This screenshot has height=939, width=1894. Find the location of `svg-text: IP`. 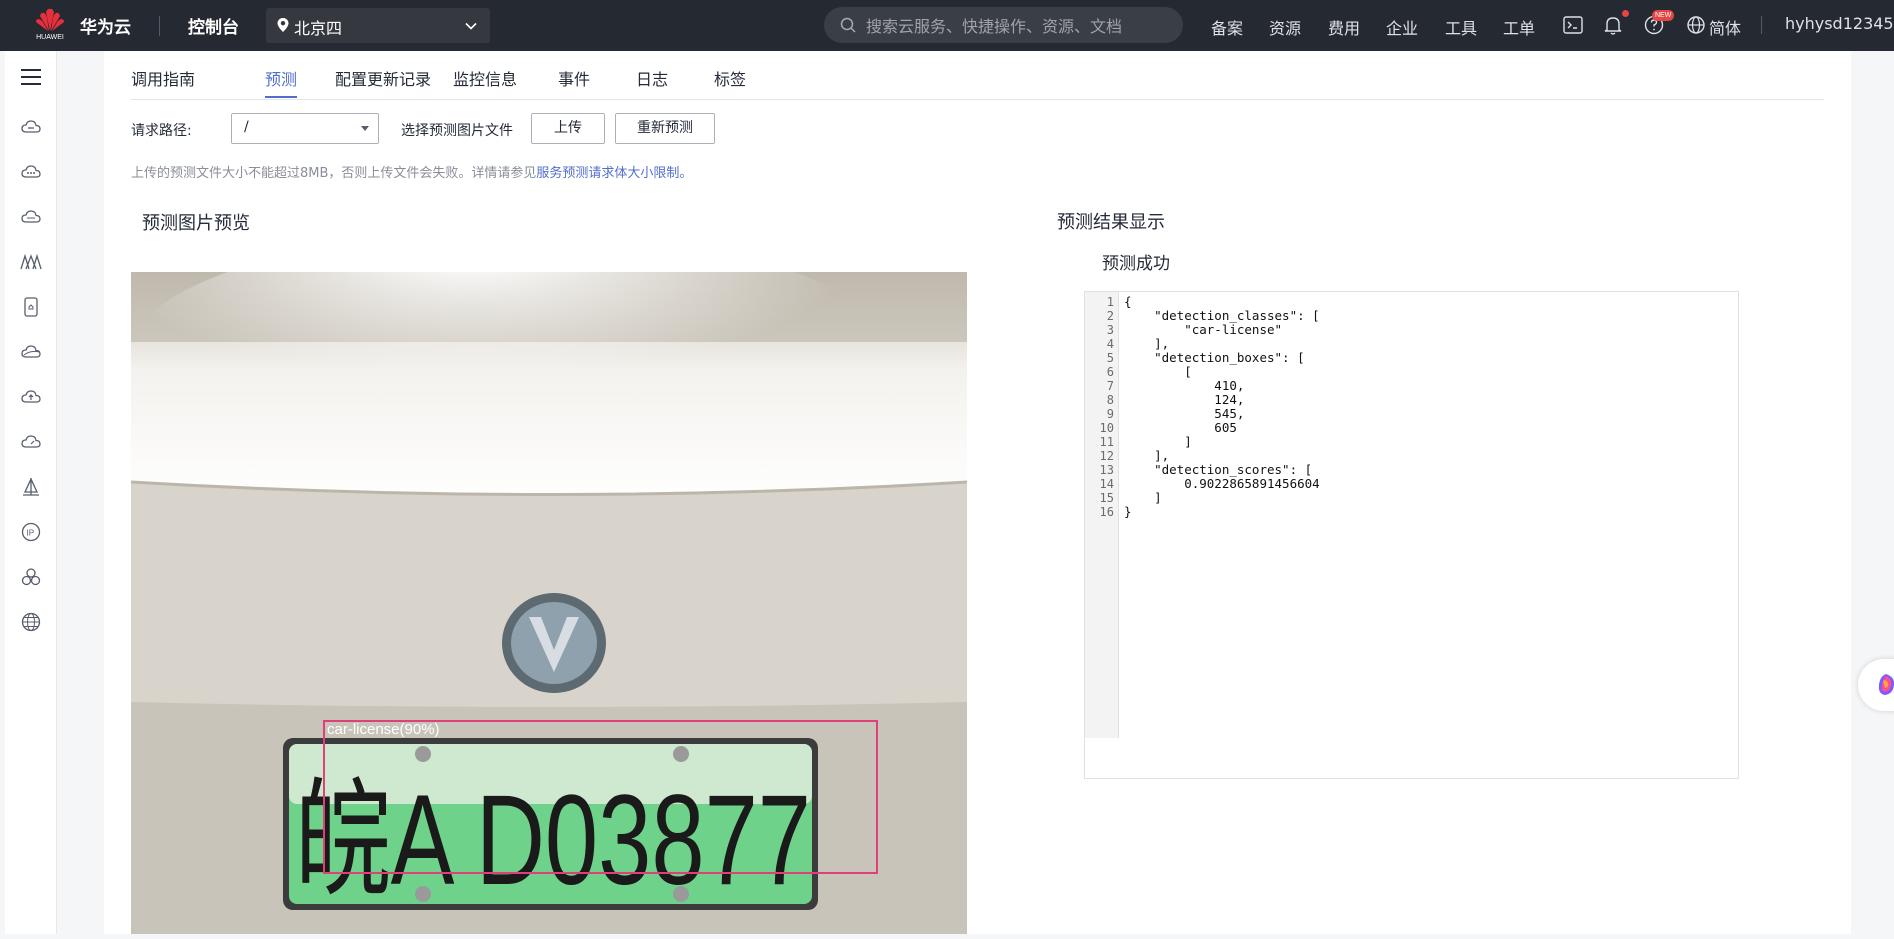

svg-text: IP is located at coordinates (31, 533).